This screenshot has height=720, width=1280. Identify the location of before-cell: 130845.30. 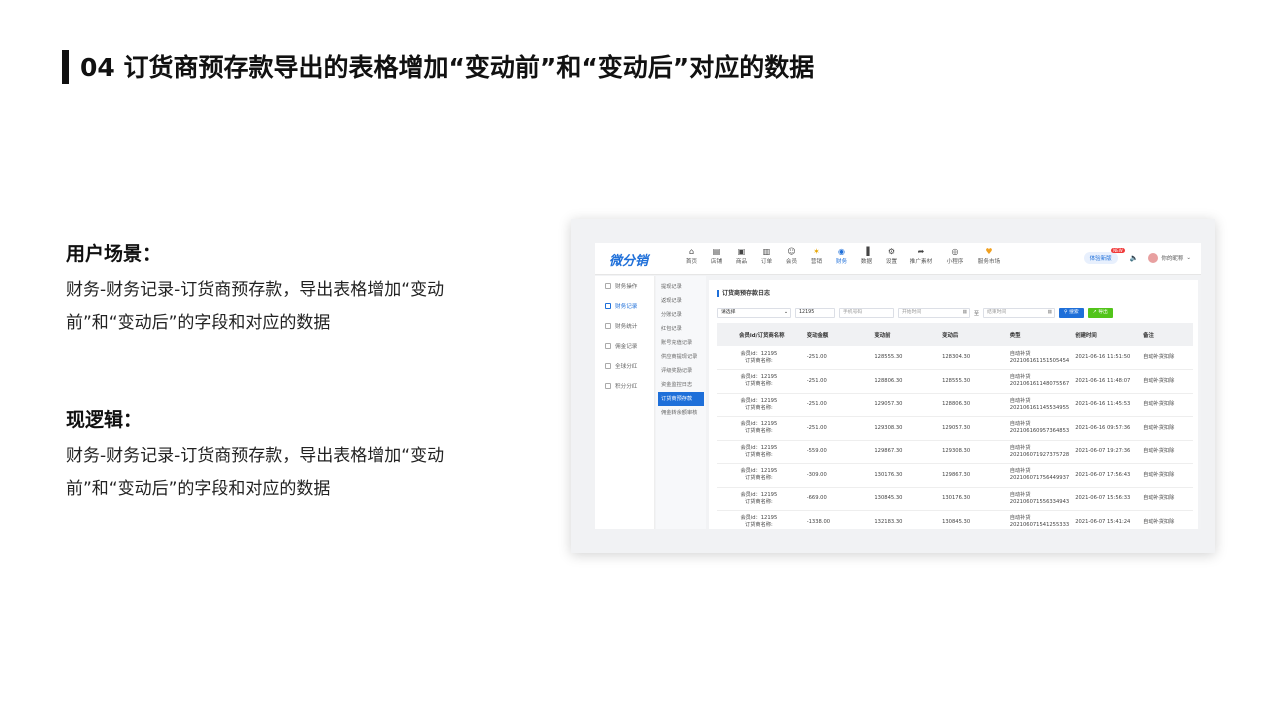
(902, 499).